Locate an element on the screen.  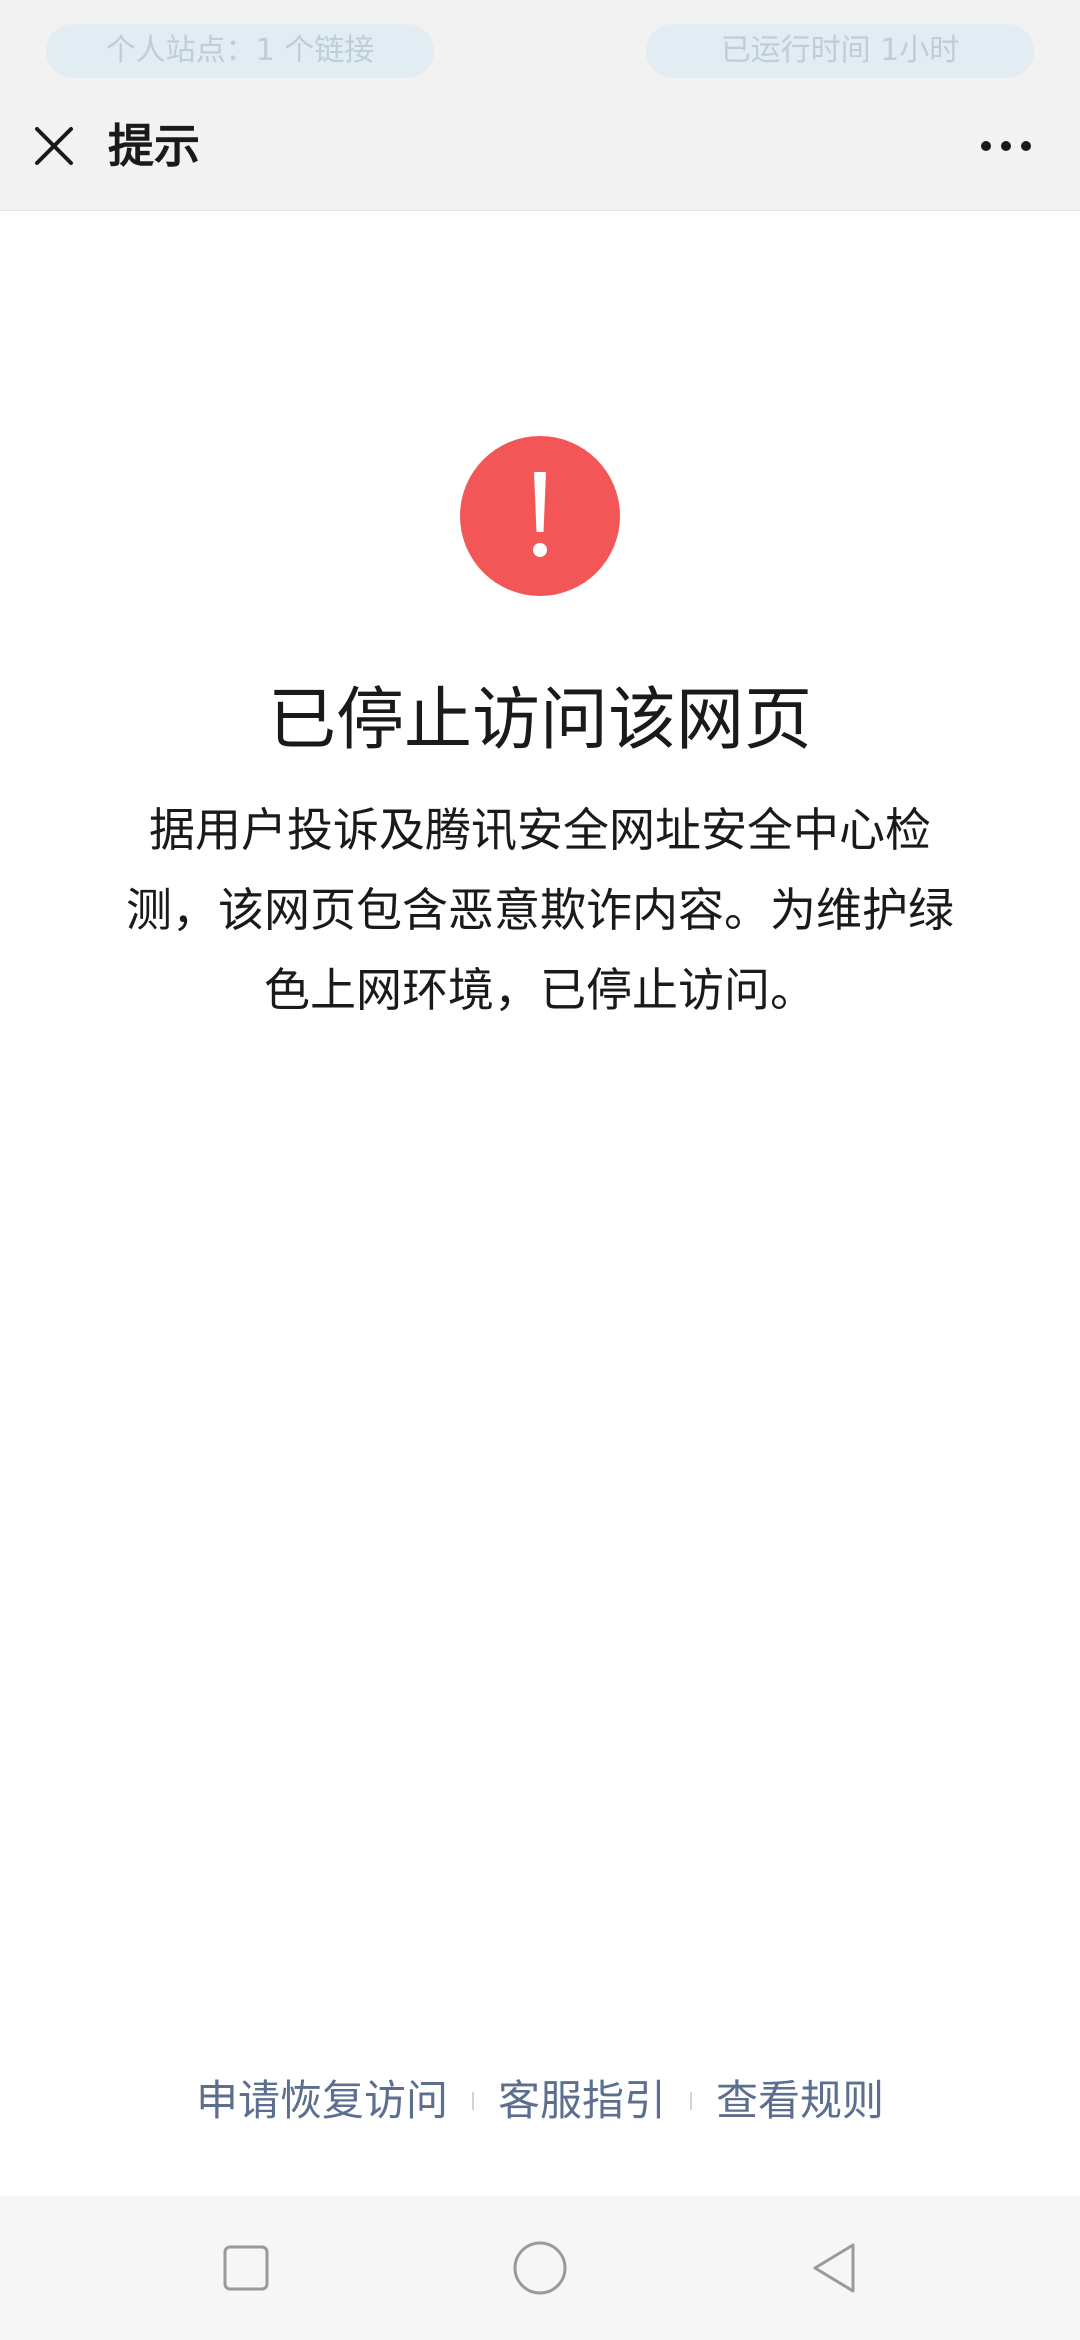
customer-service-link: 客服指引 is located at coordinates (582, 2101).